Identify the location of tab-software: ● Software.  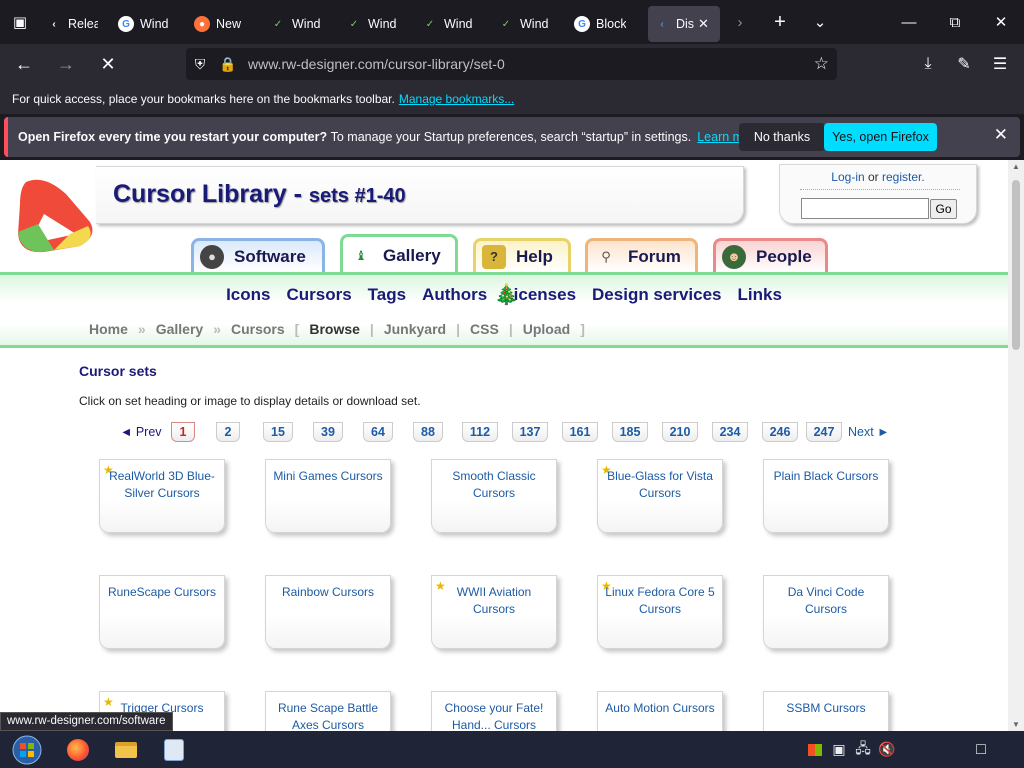
(258, 255).